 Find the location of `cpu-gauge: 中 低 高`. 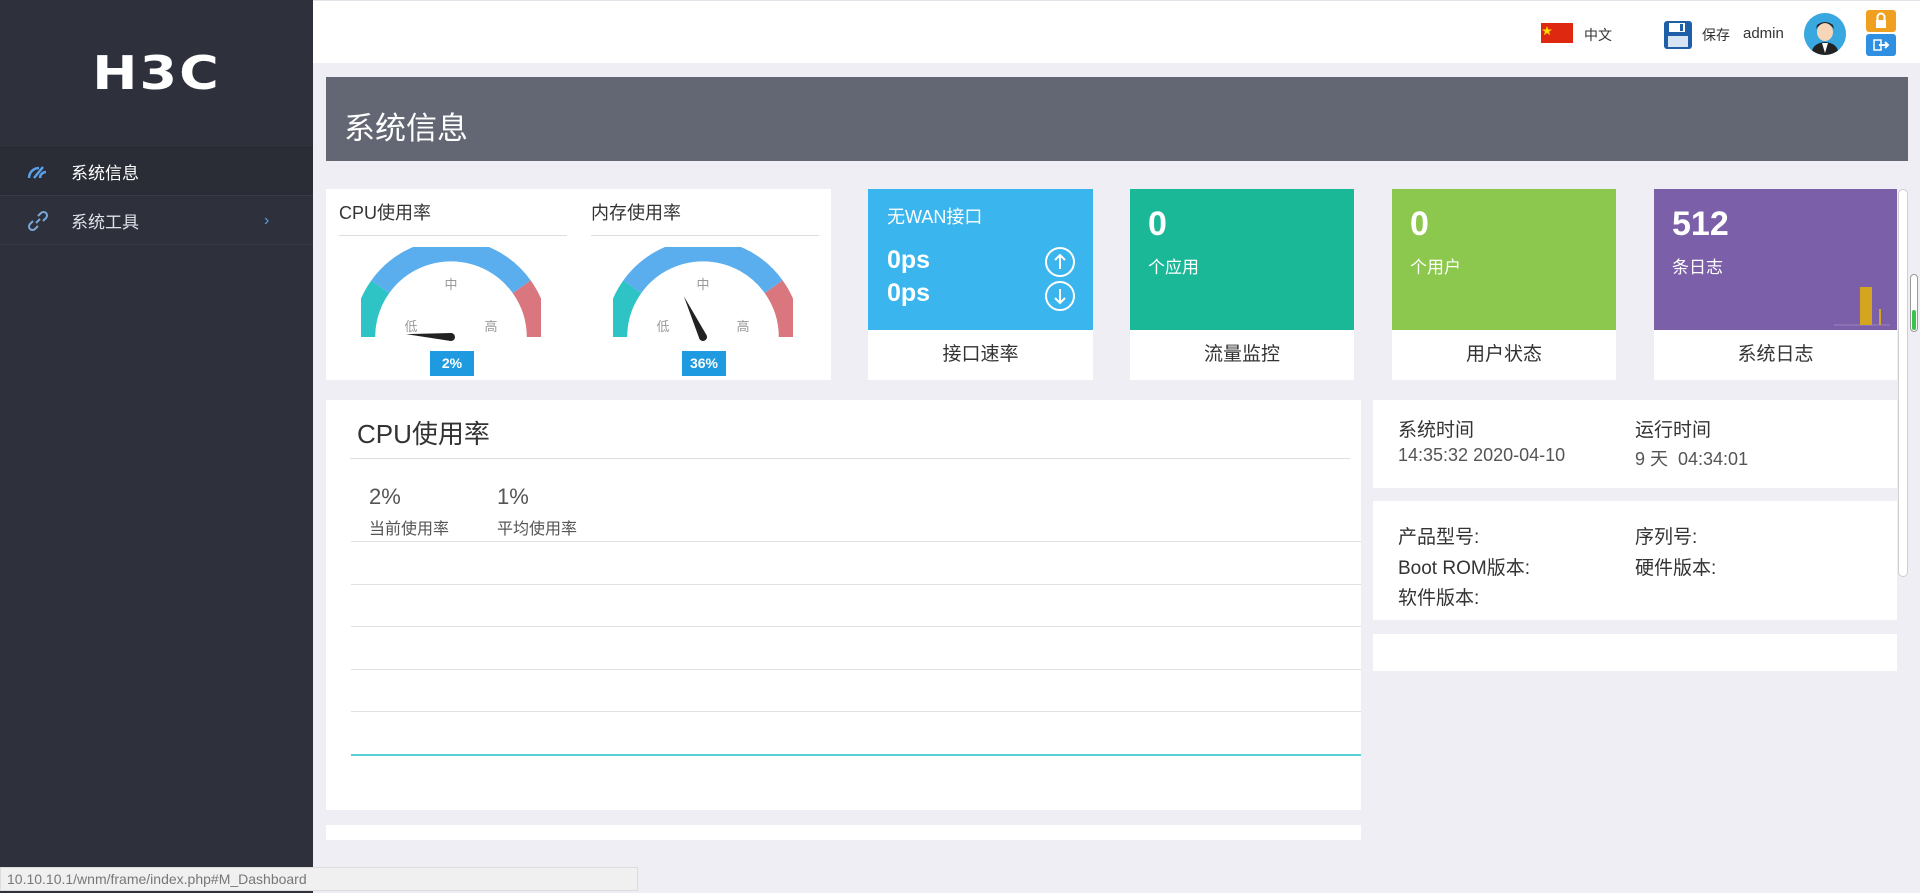

cpu-gauge: 中 低 高 is located at coordinates (451, 294).